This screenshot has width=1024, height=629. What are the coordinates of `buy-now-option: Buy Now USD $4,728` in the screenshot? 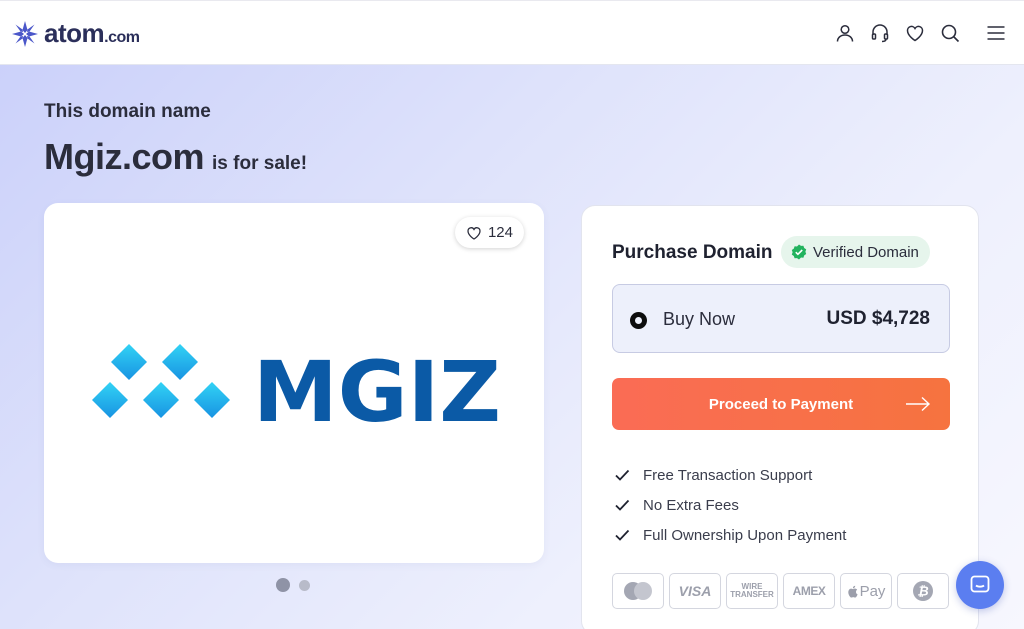 It's located at (781, 318).